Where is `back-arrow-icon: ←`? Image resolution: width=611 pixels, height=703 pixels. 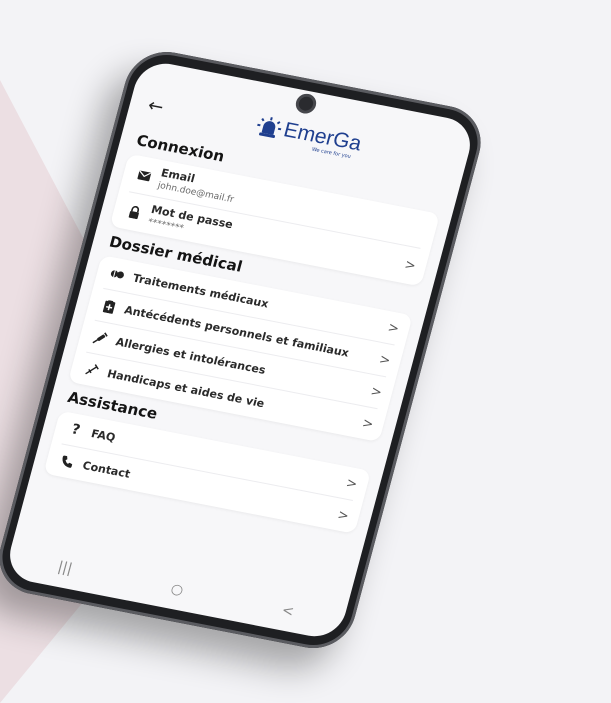 back-arrow-icon: ← is located at coordinates (156, 106).